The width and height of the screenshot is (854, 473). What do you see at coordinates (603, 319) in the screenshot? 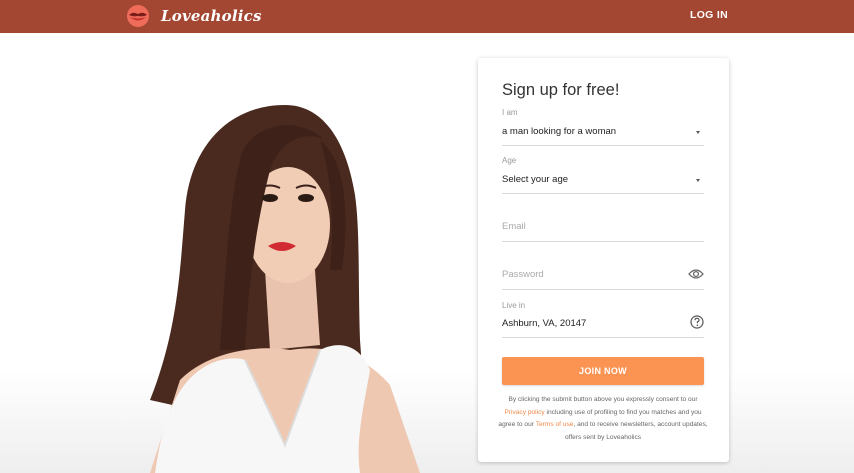
I see `live-in-field: Live in Ashburn, VA, 20147` at bounding box center [603, 319].